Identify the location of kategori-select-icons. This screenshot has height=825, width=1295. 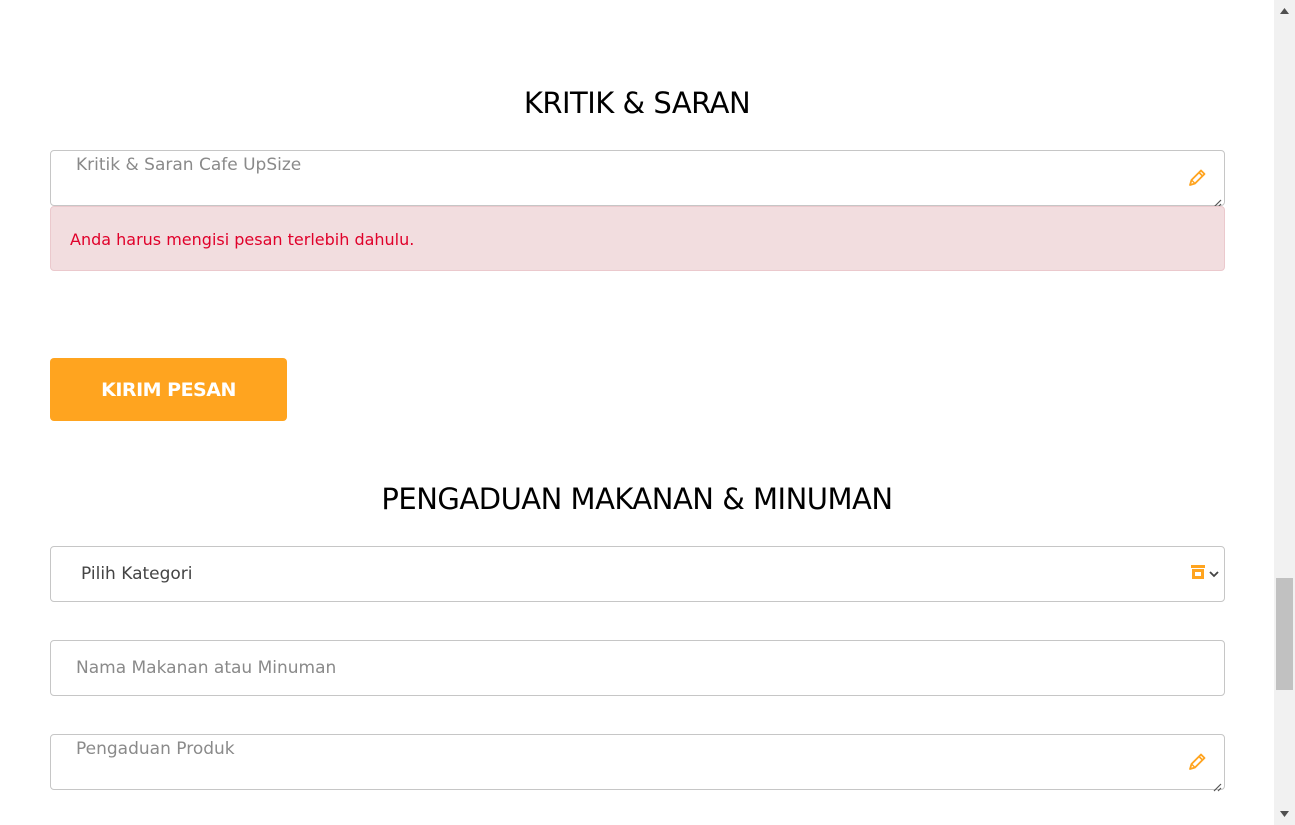
(1205, 574).